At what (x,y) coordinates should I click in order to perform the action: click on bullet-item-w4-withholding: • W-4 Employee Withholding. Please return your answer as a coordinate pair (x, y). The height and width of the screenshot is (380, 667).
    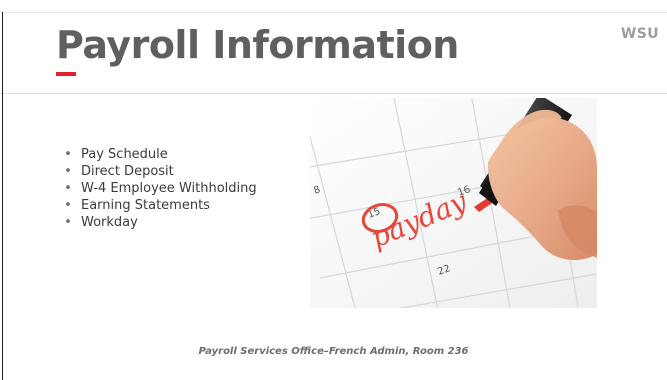
    Looking at the image, I should click on (183, 188).